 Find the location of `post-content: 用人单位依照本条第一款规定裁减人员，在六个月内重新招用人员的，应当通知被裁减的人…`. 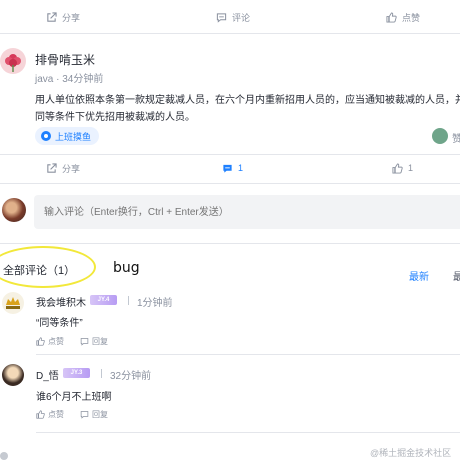

post-content: 用人单位依照本条第一款规定裁减人员，在六个月内重新招用人员的，应当通知被裁减的人… is located at coordinates (247, 109).